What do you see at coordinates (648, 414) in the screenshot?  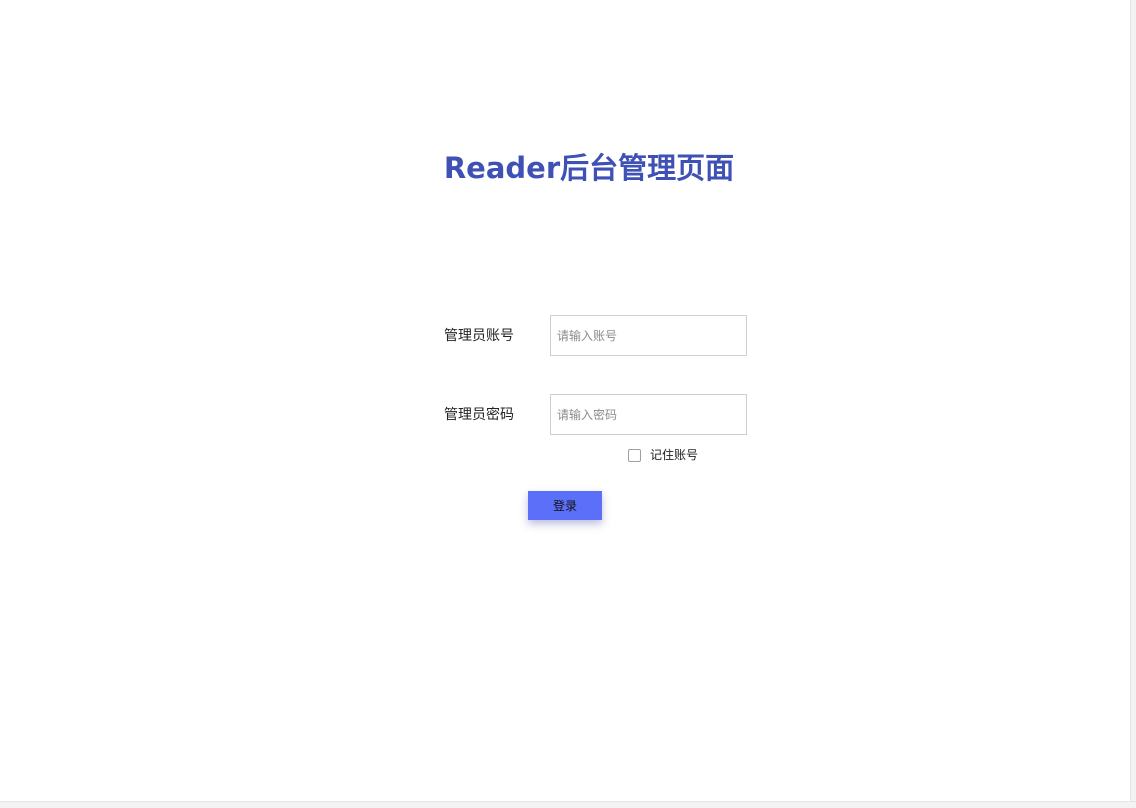 I see `password-input` at bounding box center [648, 414].